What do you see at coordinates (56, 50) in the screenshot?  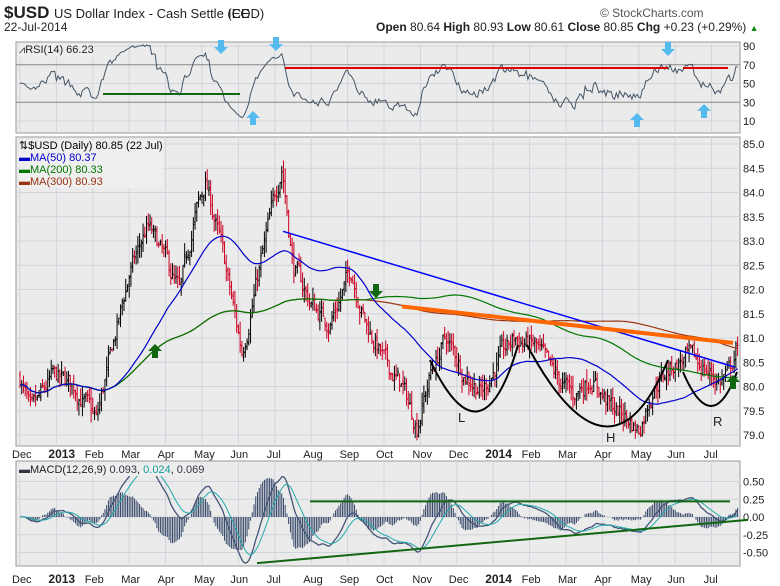 I see `rsi-legend: ⩘RSI(14) 66.23` at bounding box center [56, 50].